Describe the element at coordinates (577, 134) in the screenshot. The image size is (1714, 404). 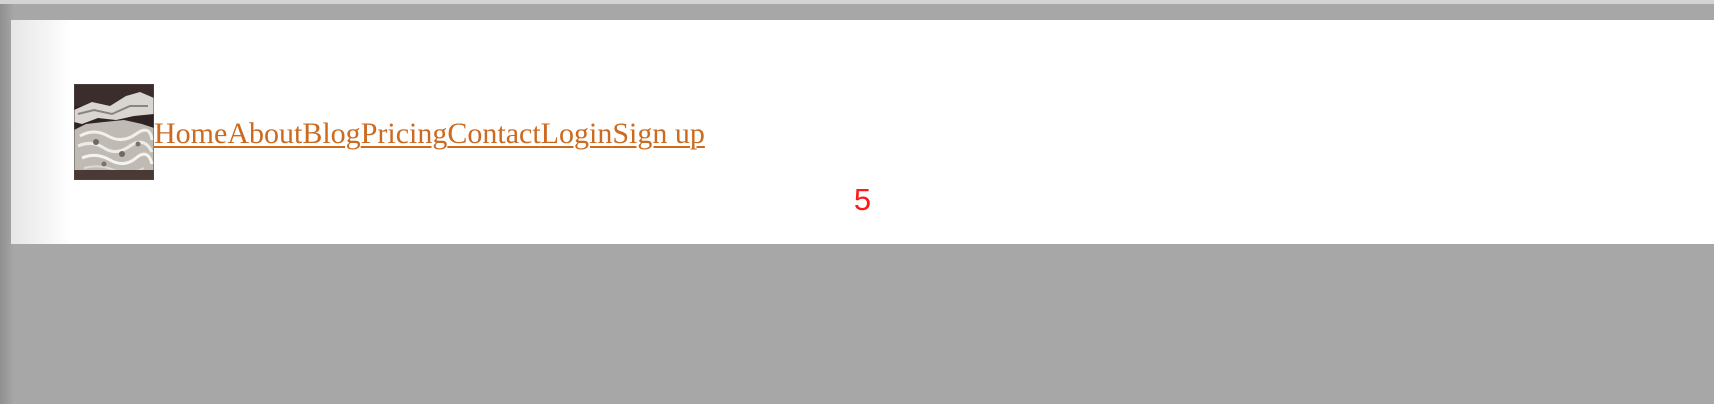
I see `nav-link-login: Login` at that location.